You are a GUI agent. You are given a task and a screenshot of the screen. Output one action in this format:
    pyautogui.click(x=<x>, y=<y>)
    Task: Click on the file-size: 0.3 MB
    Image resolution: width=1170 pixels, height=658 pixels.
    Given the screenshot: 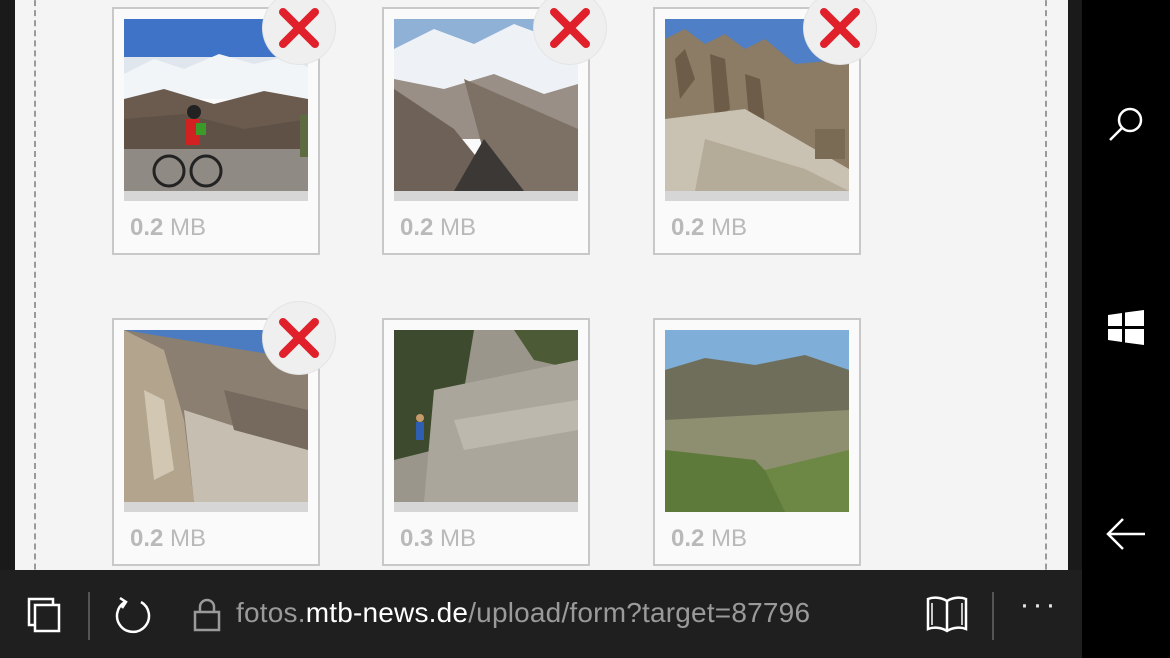 What is the action you would take?
    pyautogui.click(x=438, y=538)
    